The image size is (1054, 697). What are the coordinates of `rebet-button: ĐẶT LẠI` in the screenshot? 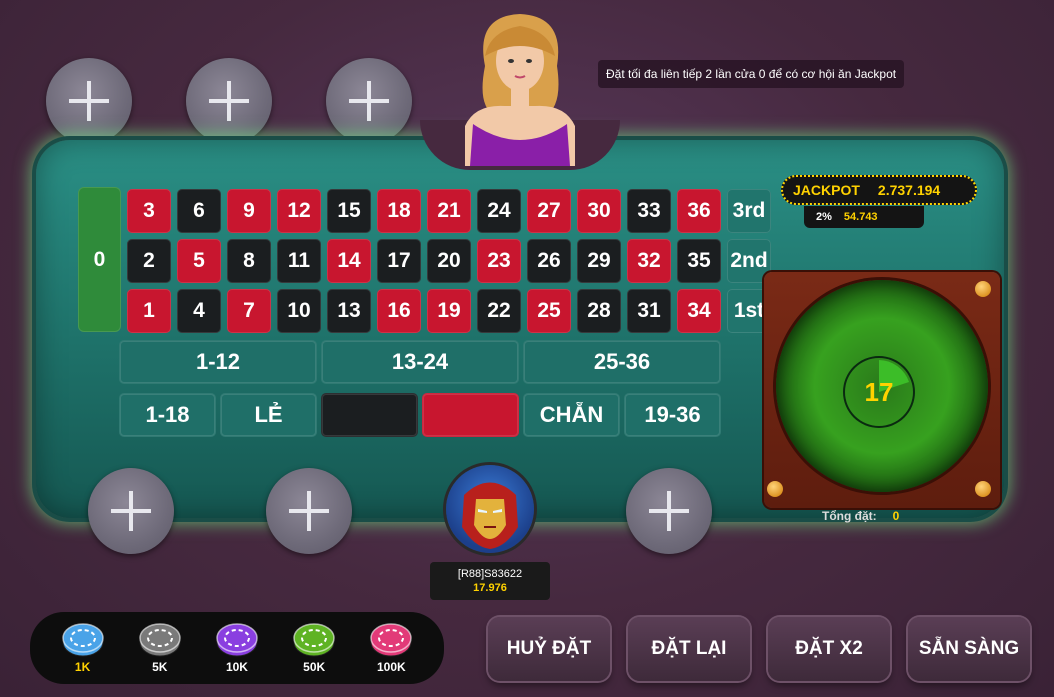 It's located at (689, 649).